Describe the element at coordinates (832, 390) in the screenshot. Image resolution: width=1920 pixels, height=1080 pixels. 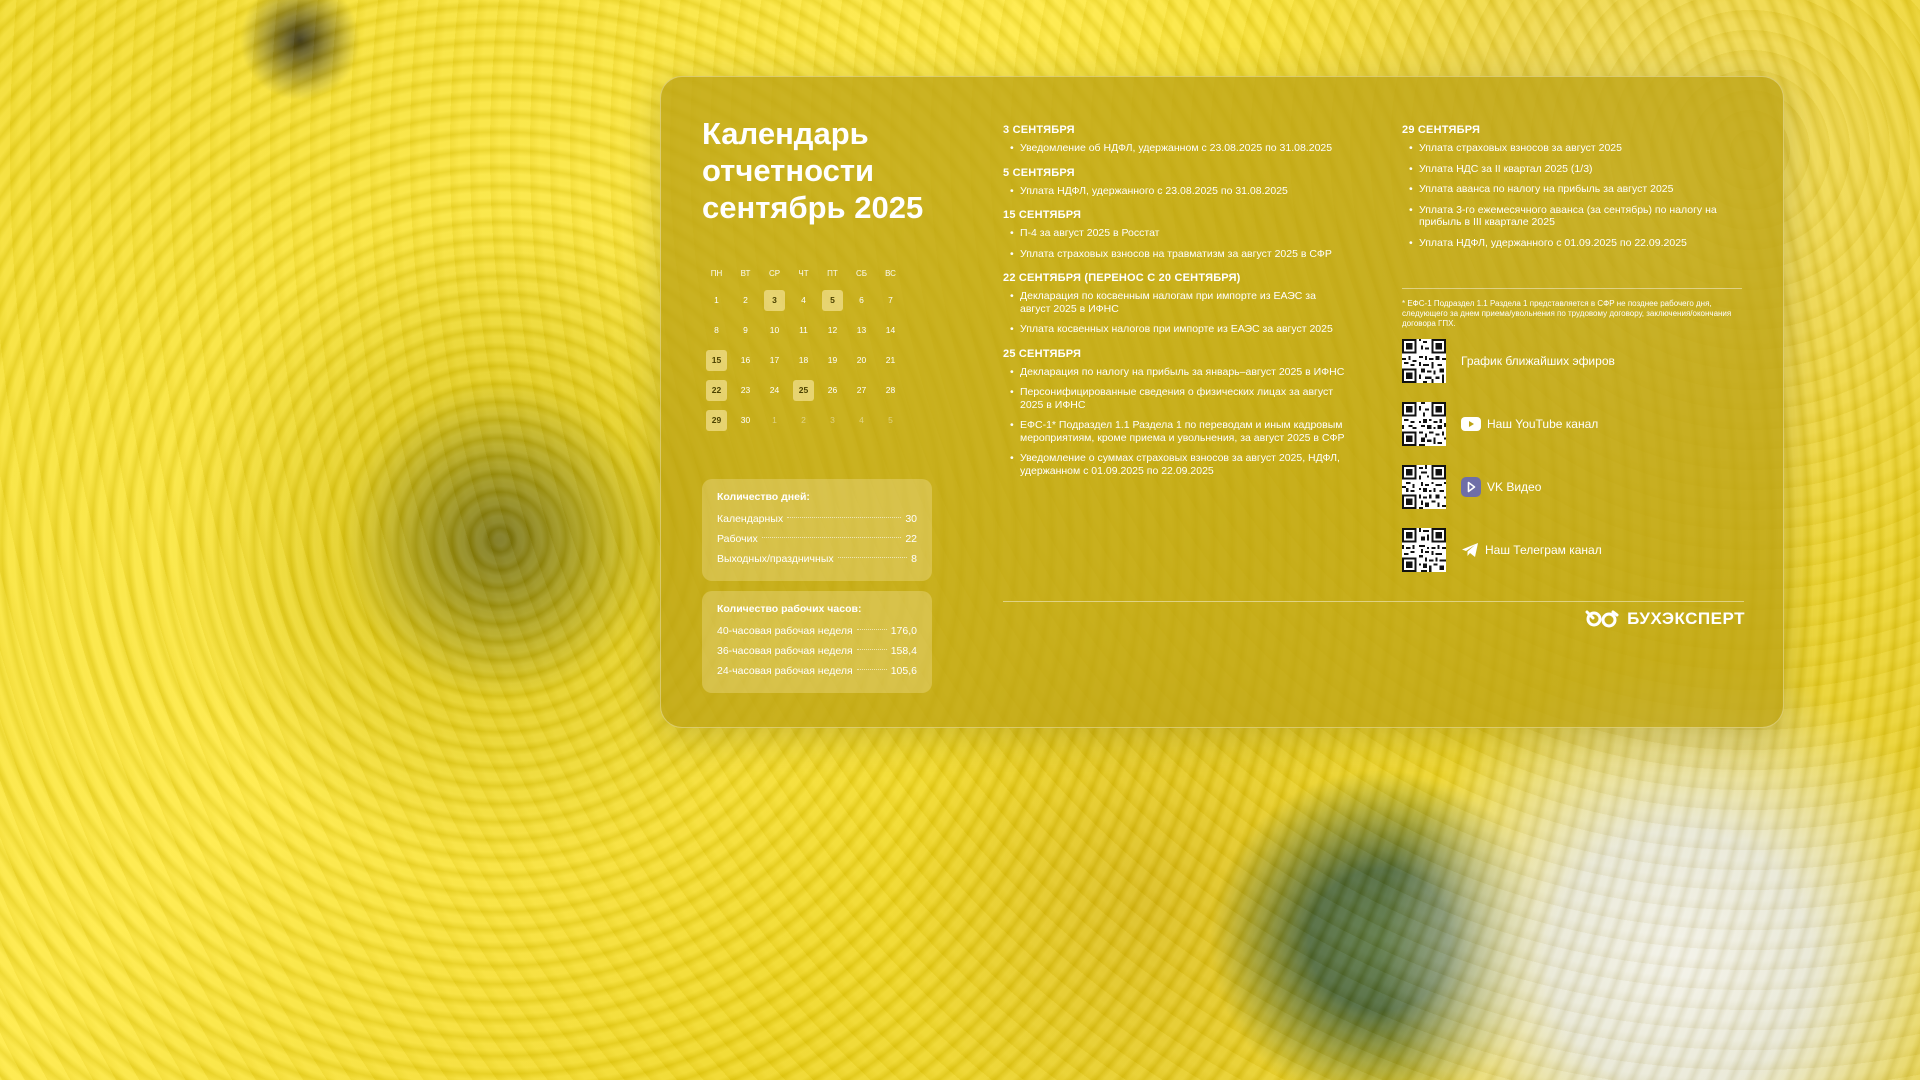
I see `calendar-day: 26` at that location.